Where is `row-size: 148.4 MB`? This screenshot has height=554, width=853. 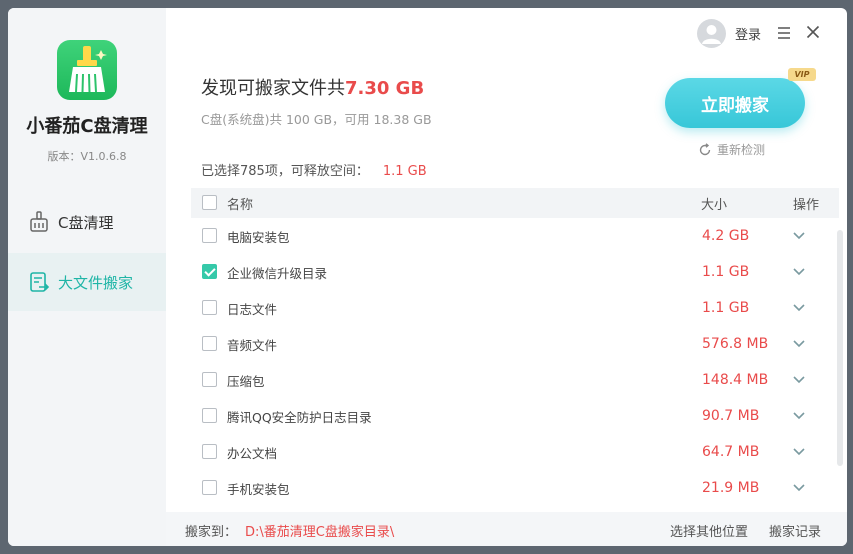
row-size: 148.4 MB is located at coordinates (735, 380).